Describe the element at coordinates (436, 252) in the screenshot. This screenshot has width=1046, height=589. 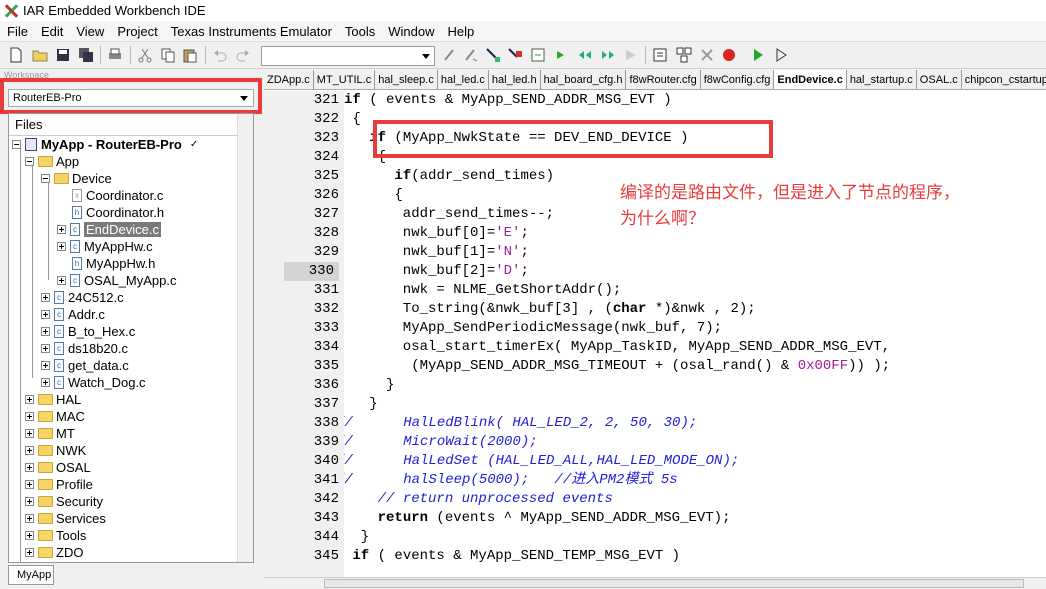
I see `code-line: nwk_buf[1]='N';` at that location.